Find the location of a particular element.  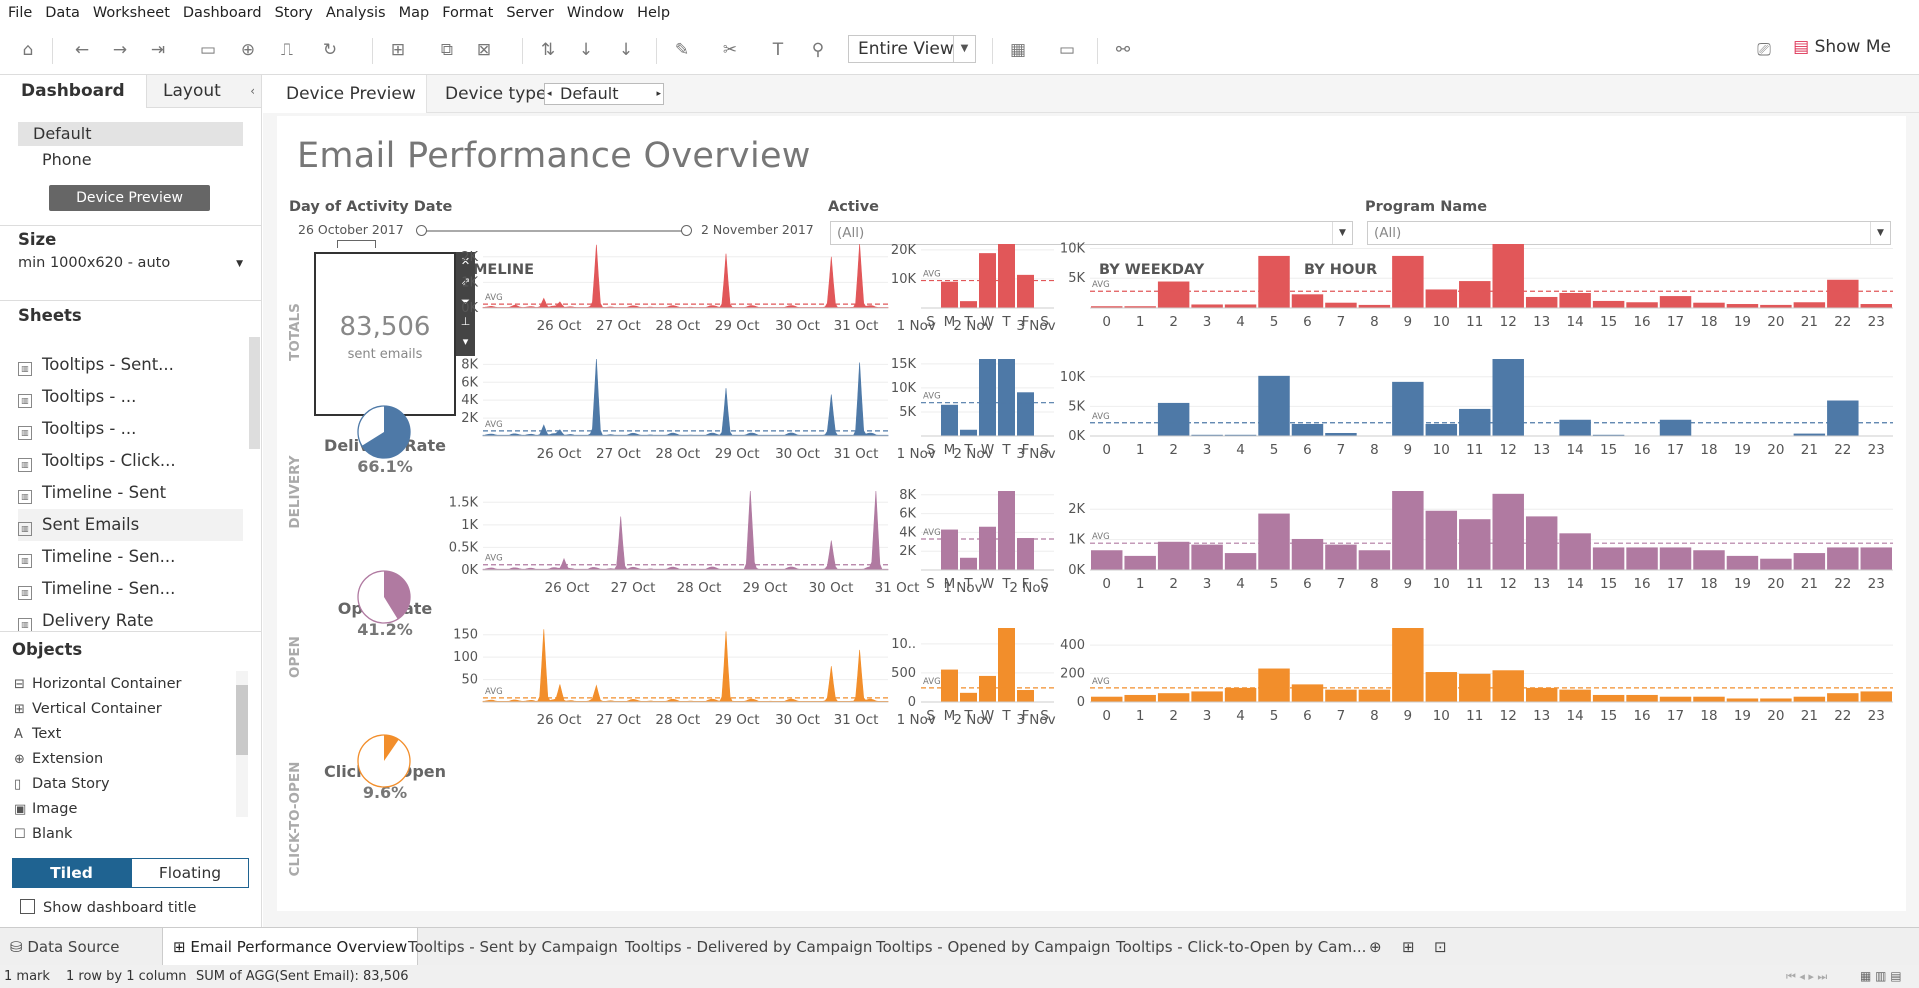

device-preview-button: Device Preview is located at coordinates (129, 198).